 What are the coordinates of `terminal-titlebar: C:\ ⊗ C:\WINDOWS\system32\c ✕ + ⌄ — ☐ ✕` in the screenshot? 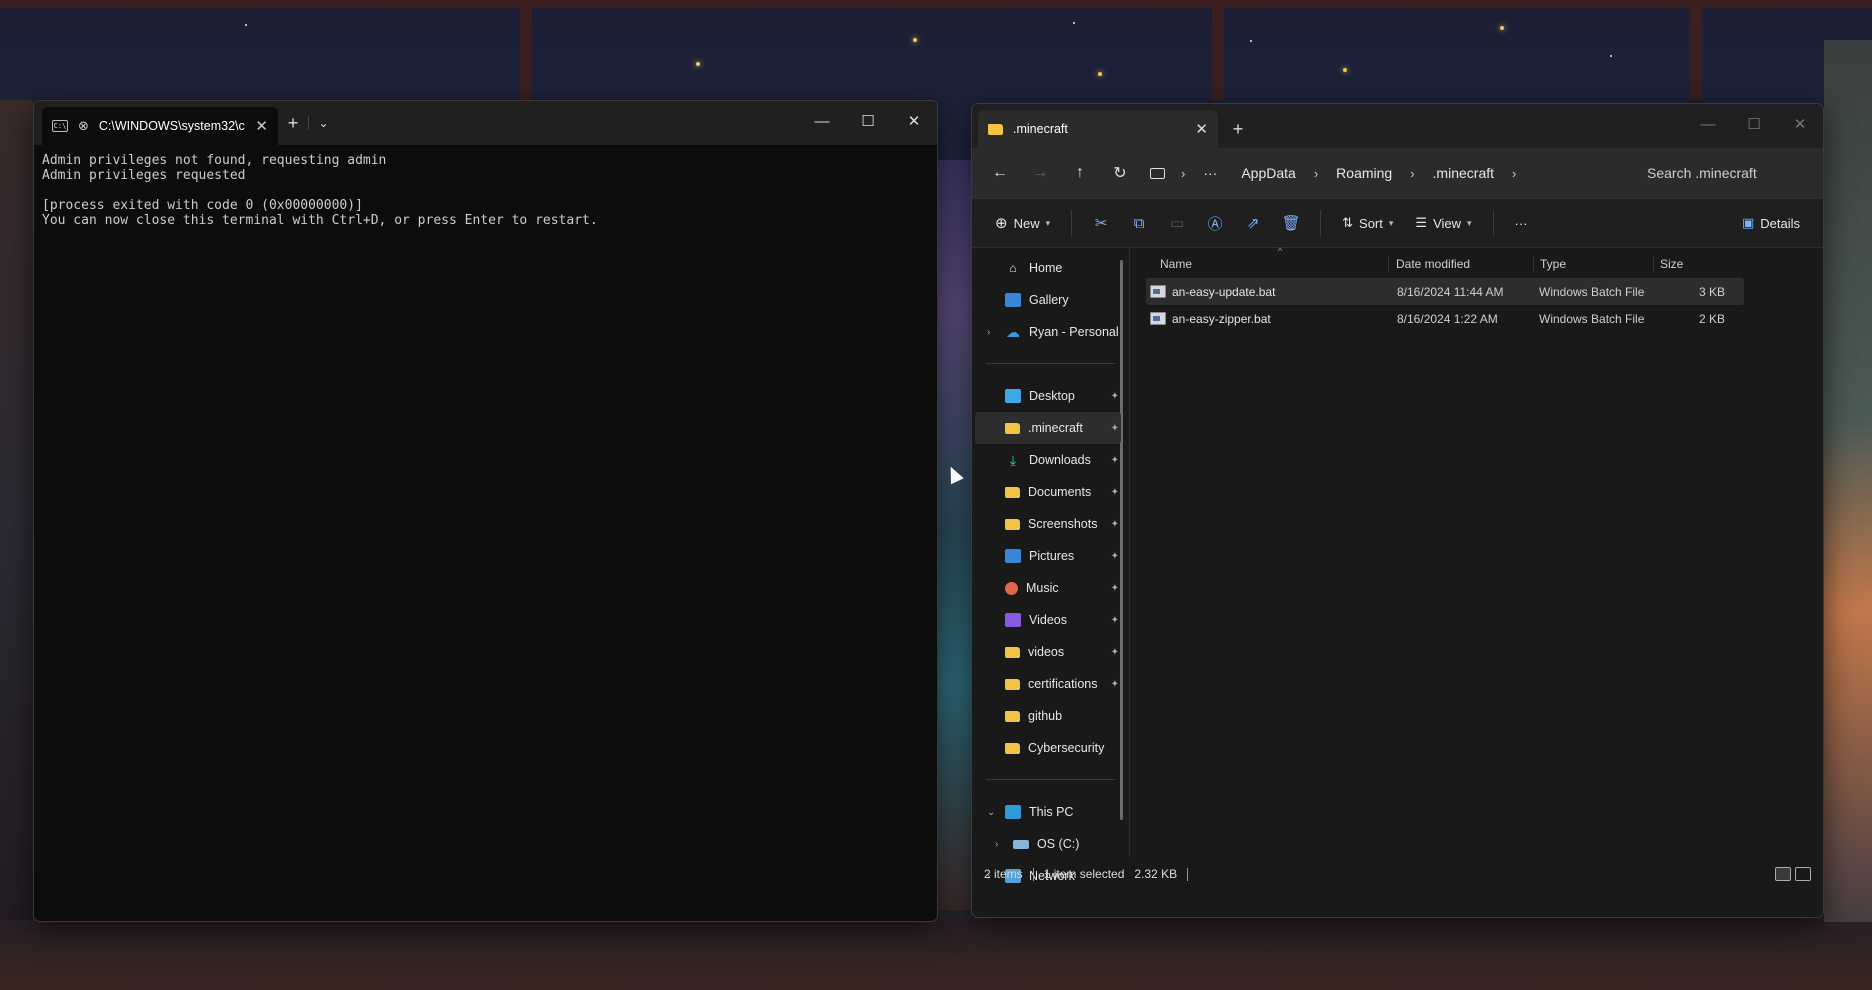 It's located at (485, 123).